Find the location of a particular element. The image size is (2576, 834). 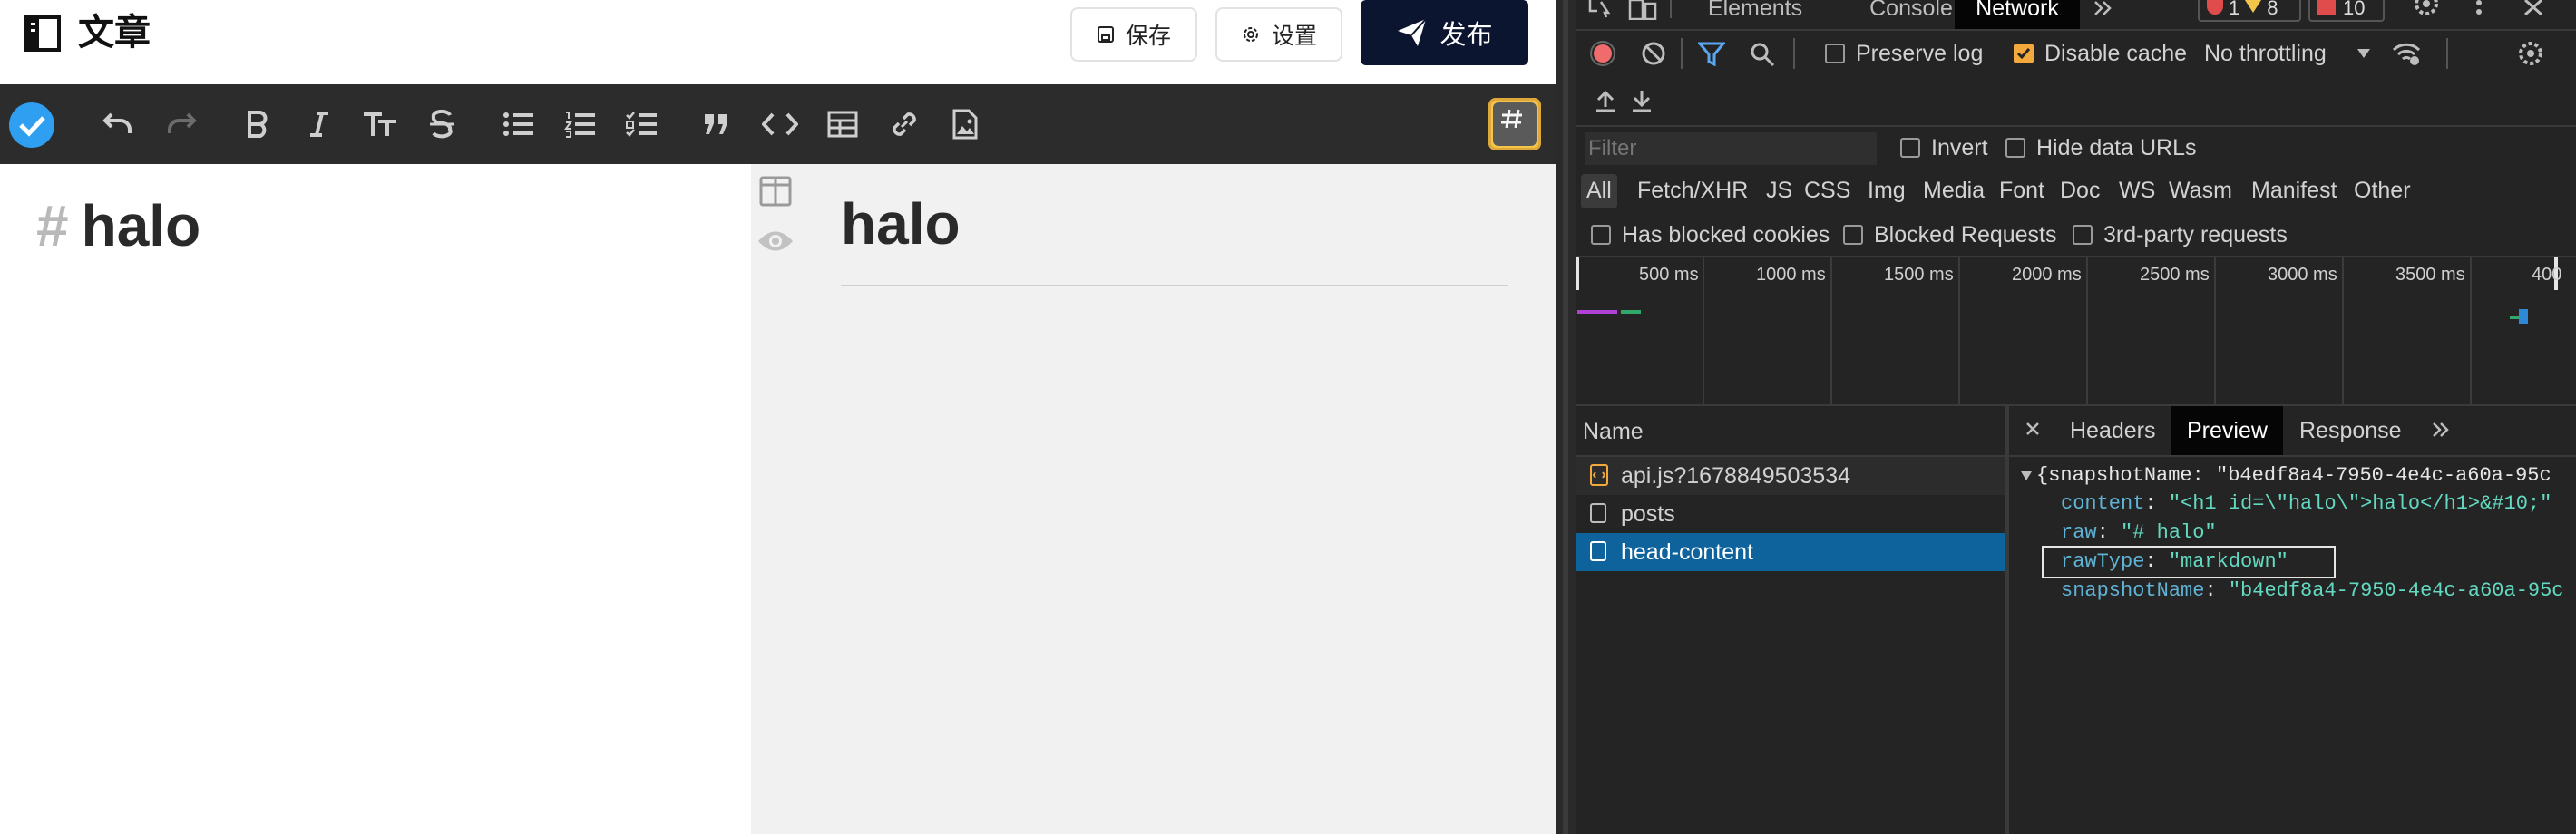

tab-response: Response is located at coordinates (2350, 431).